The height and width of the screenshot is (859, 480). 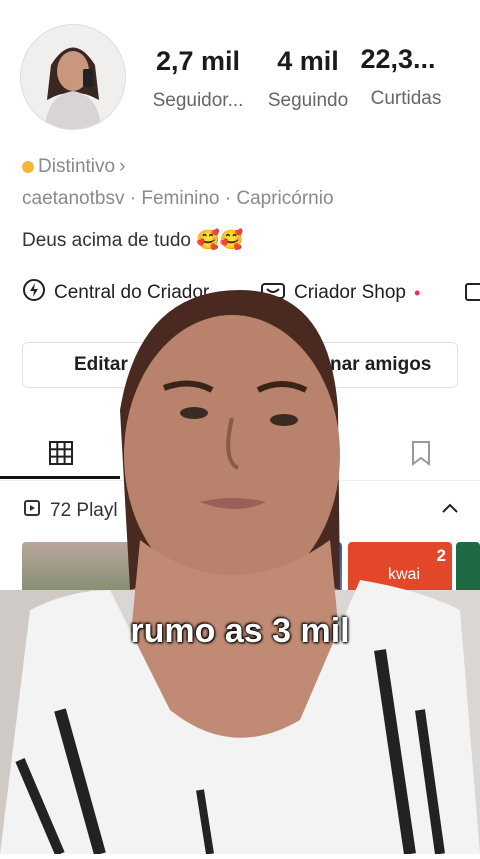 What do you see at coordinates (122, 166) in the screenshot?
I see `chevron-right-icon: ›` at bounding box center [122, 166].